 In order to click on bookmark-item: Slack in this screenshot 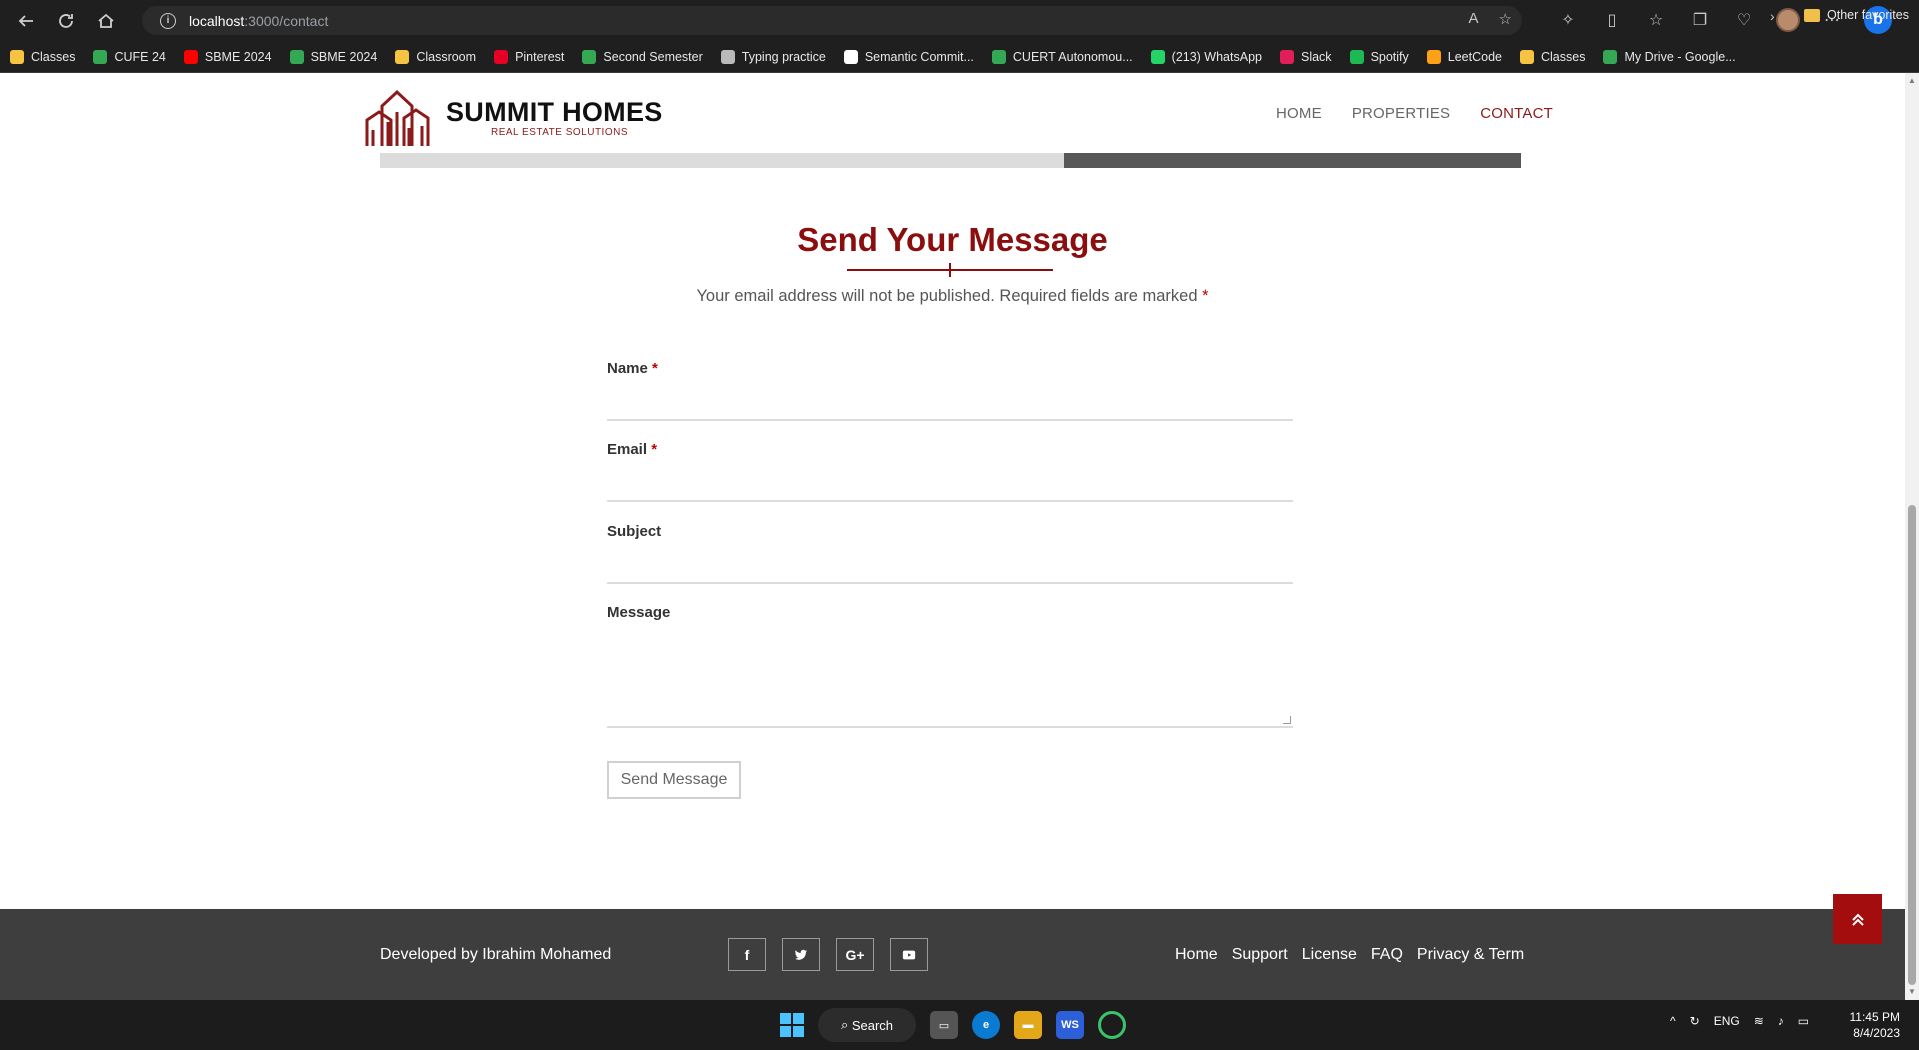, I will do `click(1305, 56)`.